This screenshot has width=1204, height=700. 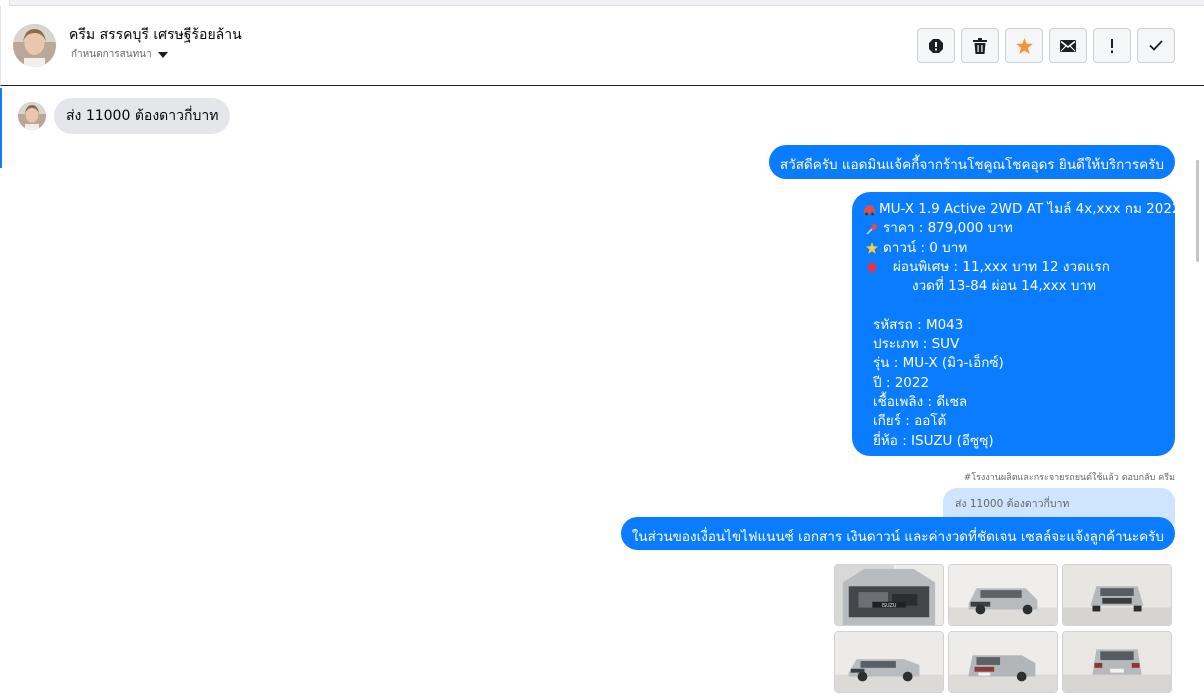 I want to click on detail-fuel: เชื้อเพลิง : ดีเซล, so click(x=920, y=401).